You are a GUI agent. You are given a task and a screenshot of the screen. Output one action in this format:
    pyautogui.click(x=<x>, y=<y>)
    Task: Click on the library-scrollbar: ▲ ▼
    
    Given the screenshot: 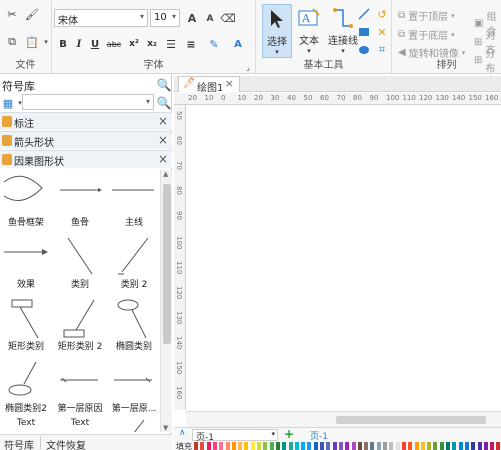 What is the action you would take?
    pyautogui.click(x=166, y=301)
    